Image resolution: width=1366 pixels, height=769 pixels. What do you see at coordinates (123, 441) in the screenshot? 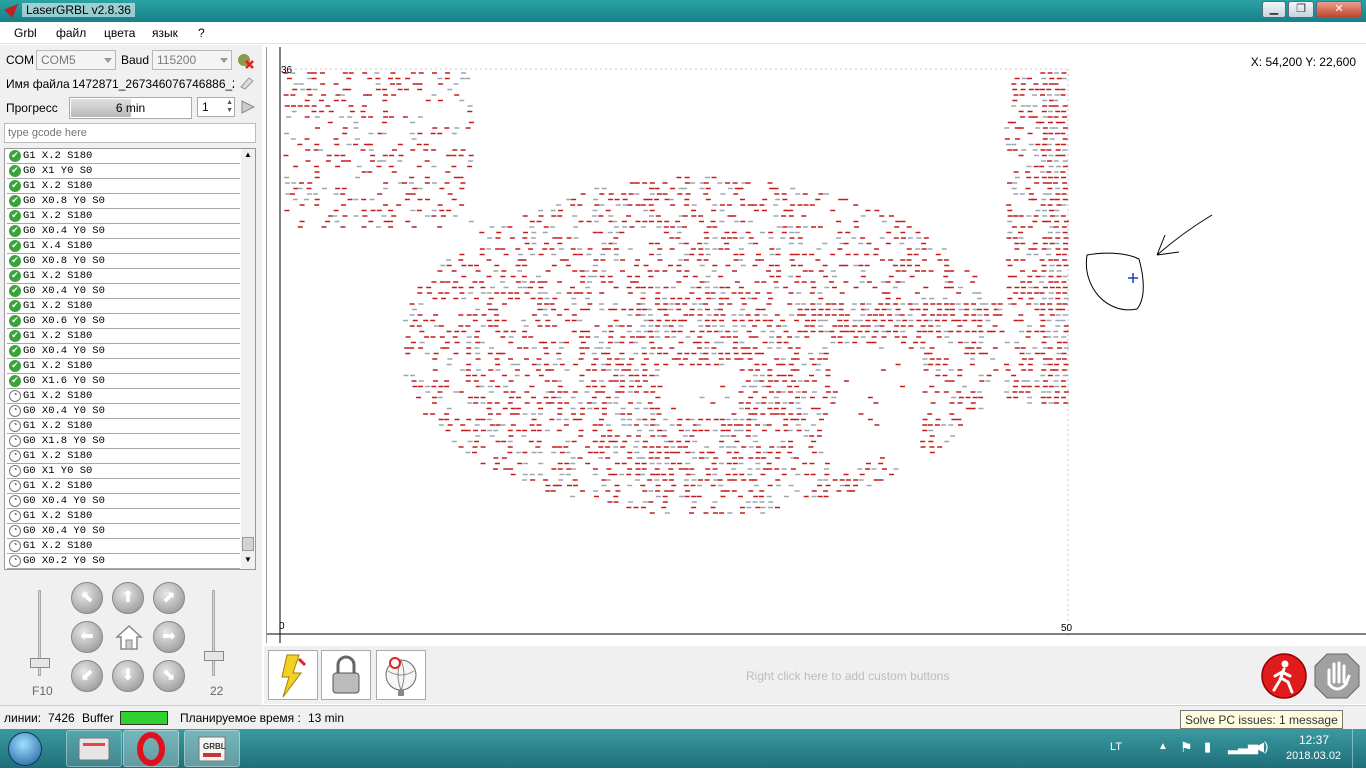
I see `gcode-row: ◔ G0 X1.8 Y0 S0` at bounding box center [123, 441].